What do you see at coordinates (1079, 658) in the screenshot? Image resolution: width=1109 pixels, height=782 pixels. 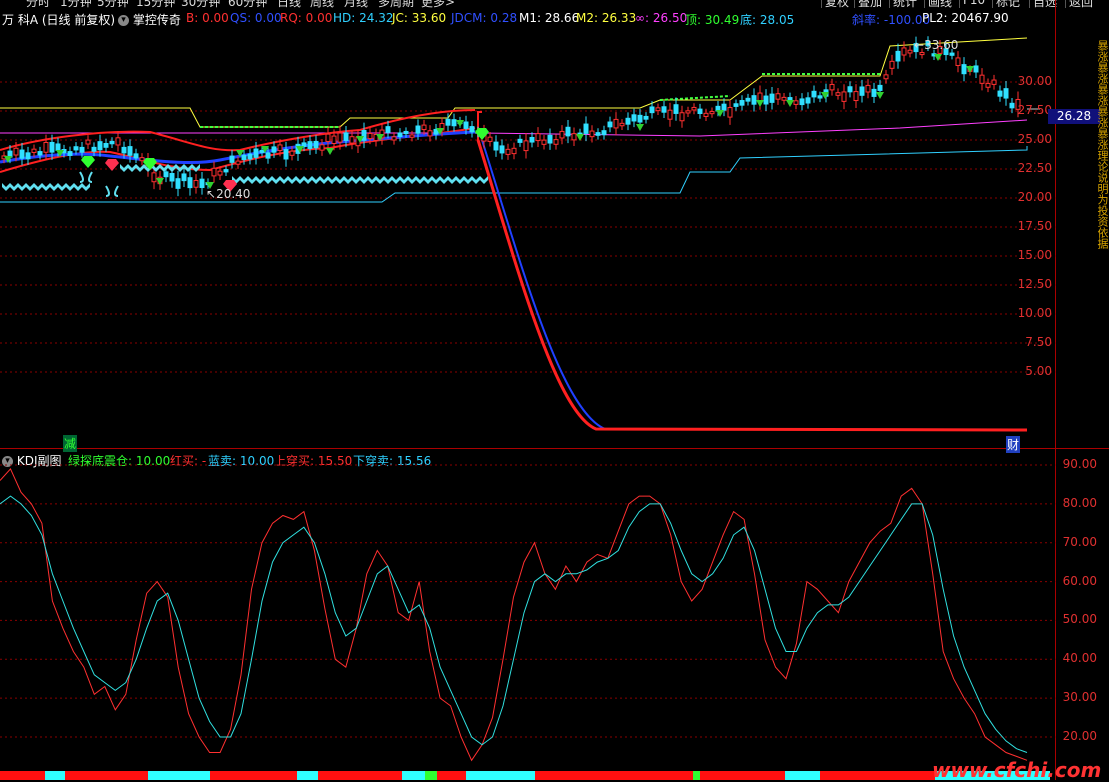 I see `kdj-tick-label: 40.00` at bounding box center [1079, 658].